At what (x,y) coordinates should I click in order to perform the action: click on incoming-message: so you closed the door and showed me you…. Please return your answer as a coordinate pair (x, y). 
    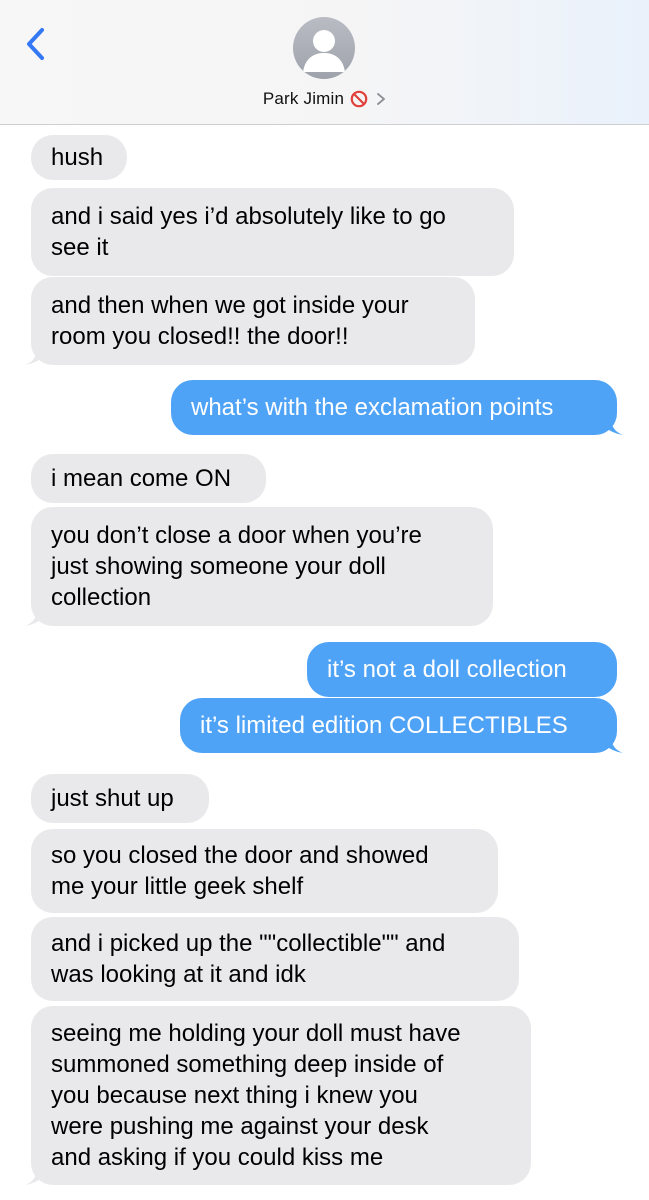
    Looking at the image, I should click on (264, 871).